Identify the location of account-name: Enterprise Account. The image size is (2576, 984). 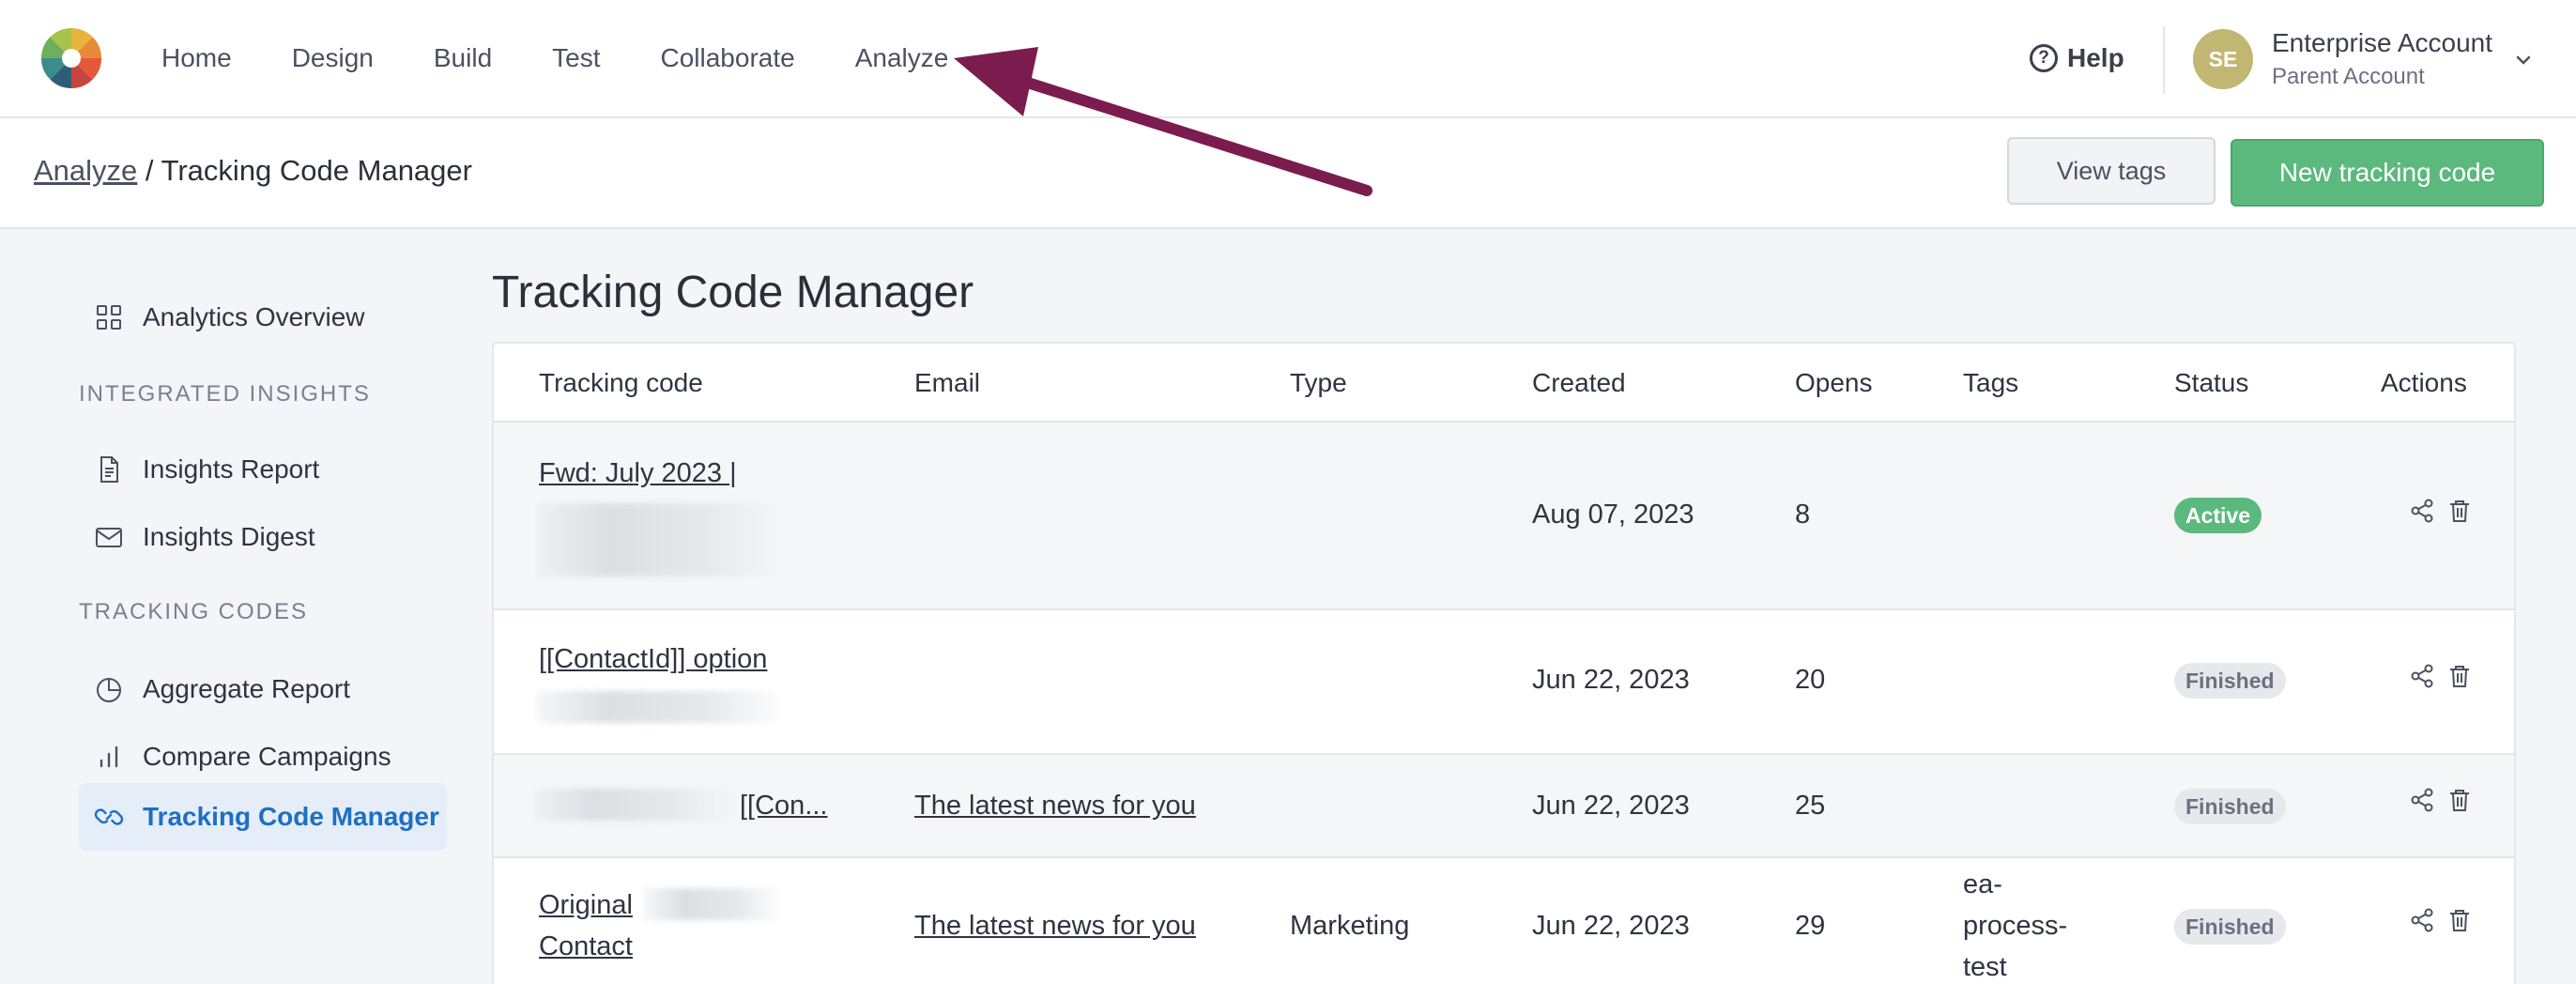
(2382, 43).